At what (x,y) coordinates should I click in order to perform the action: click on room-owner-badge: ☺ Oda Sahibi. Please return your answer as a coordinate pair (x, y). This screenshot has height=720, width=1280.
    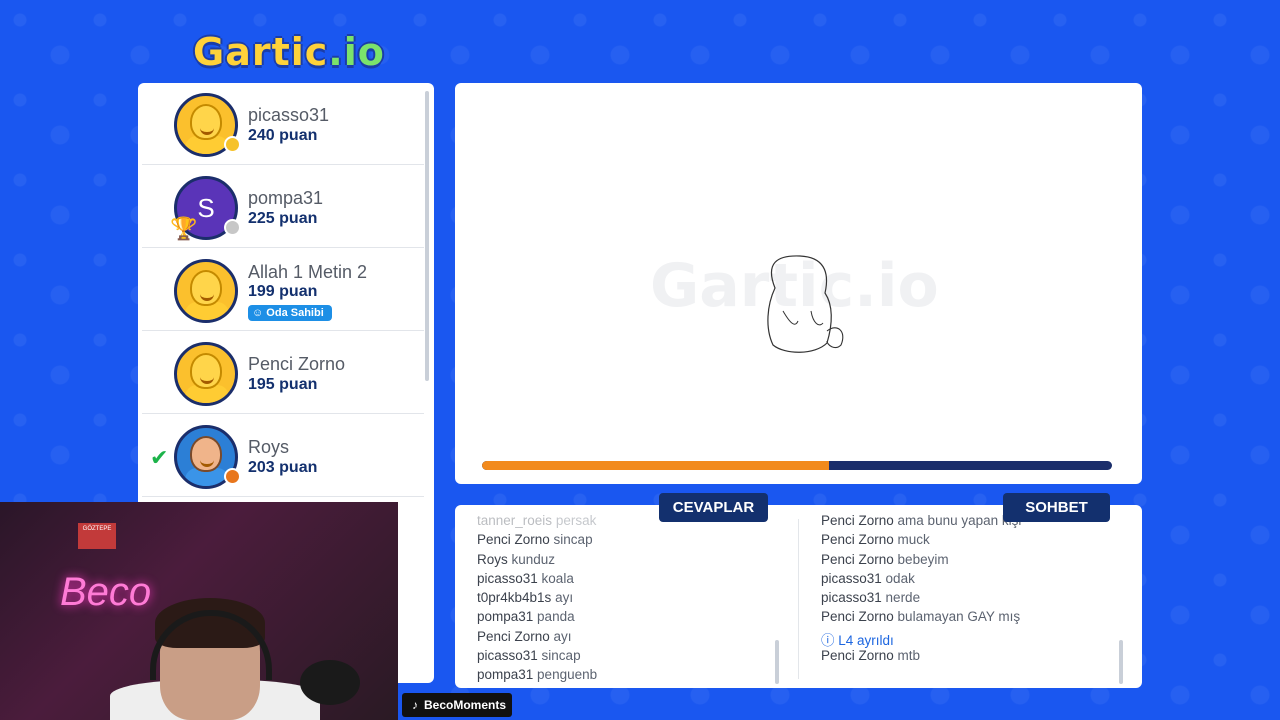
    Looking at the image, I should click on (290, 313).